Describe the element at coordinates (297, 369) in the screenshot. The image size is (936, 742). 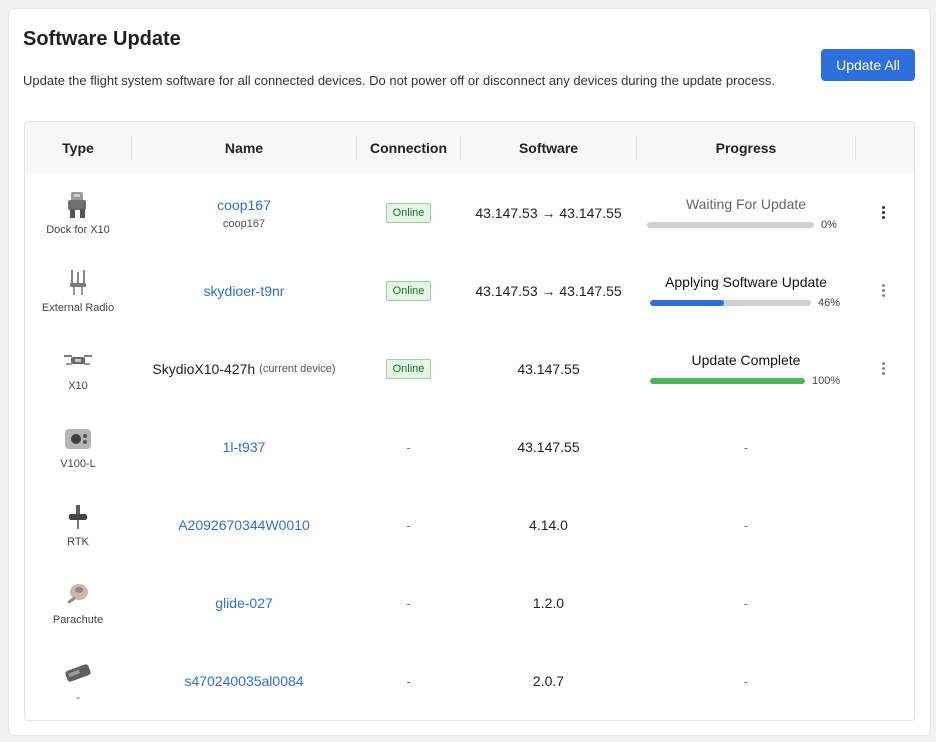
I see `current-device-note: (current device)` at that location.